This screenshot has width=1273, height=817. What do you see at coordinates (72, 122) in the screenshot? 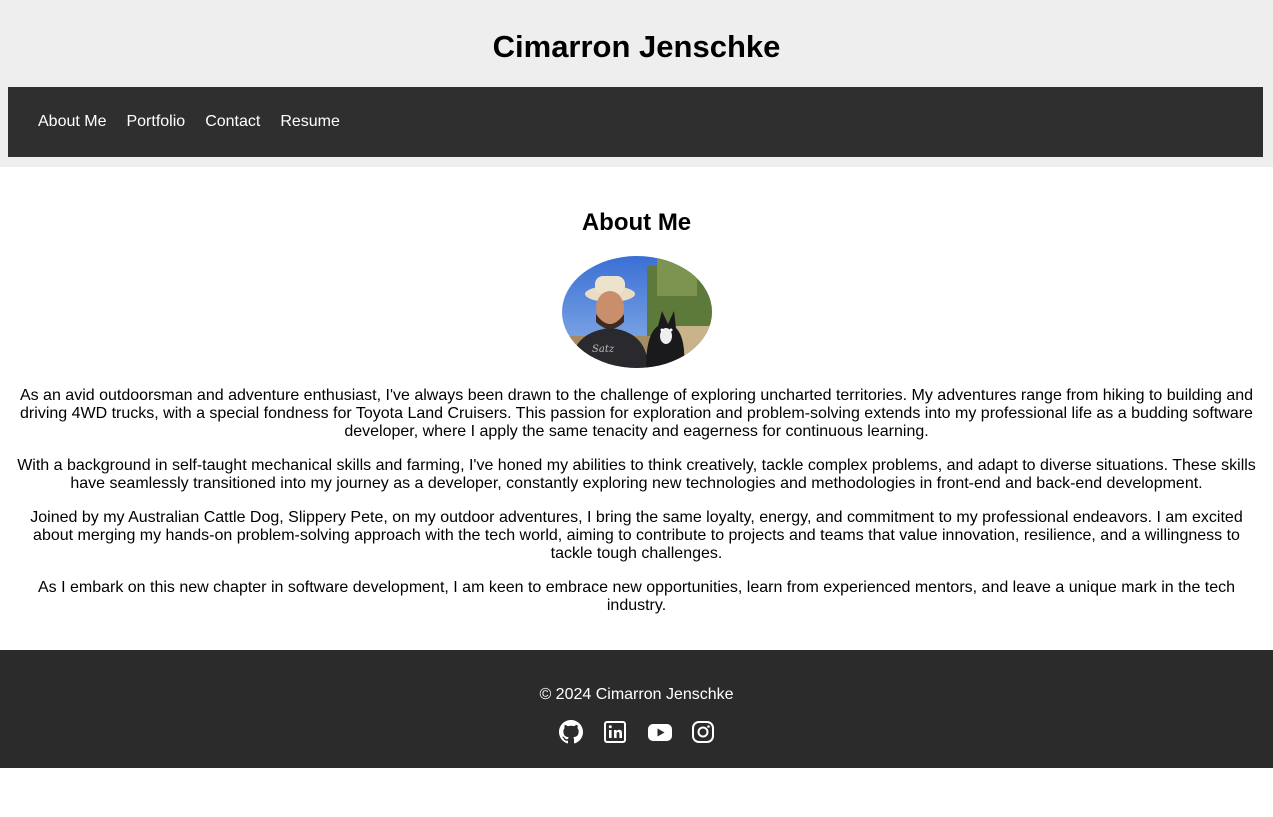
I see `nav-item-about-me: About Me` at bounding box center [72, 122].